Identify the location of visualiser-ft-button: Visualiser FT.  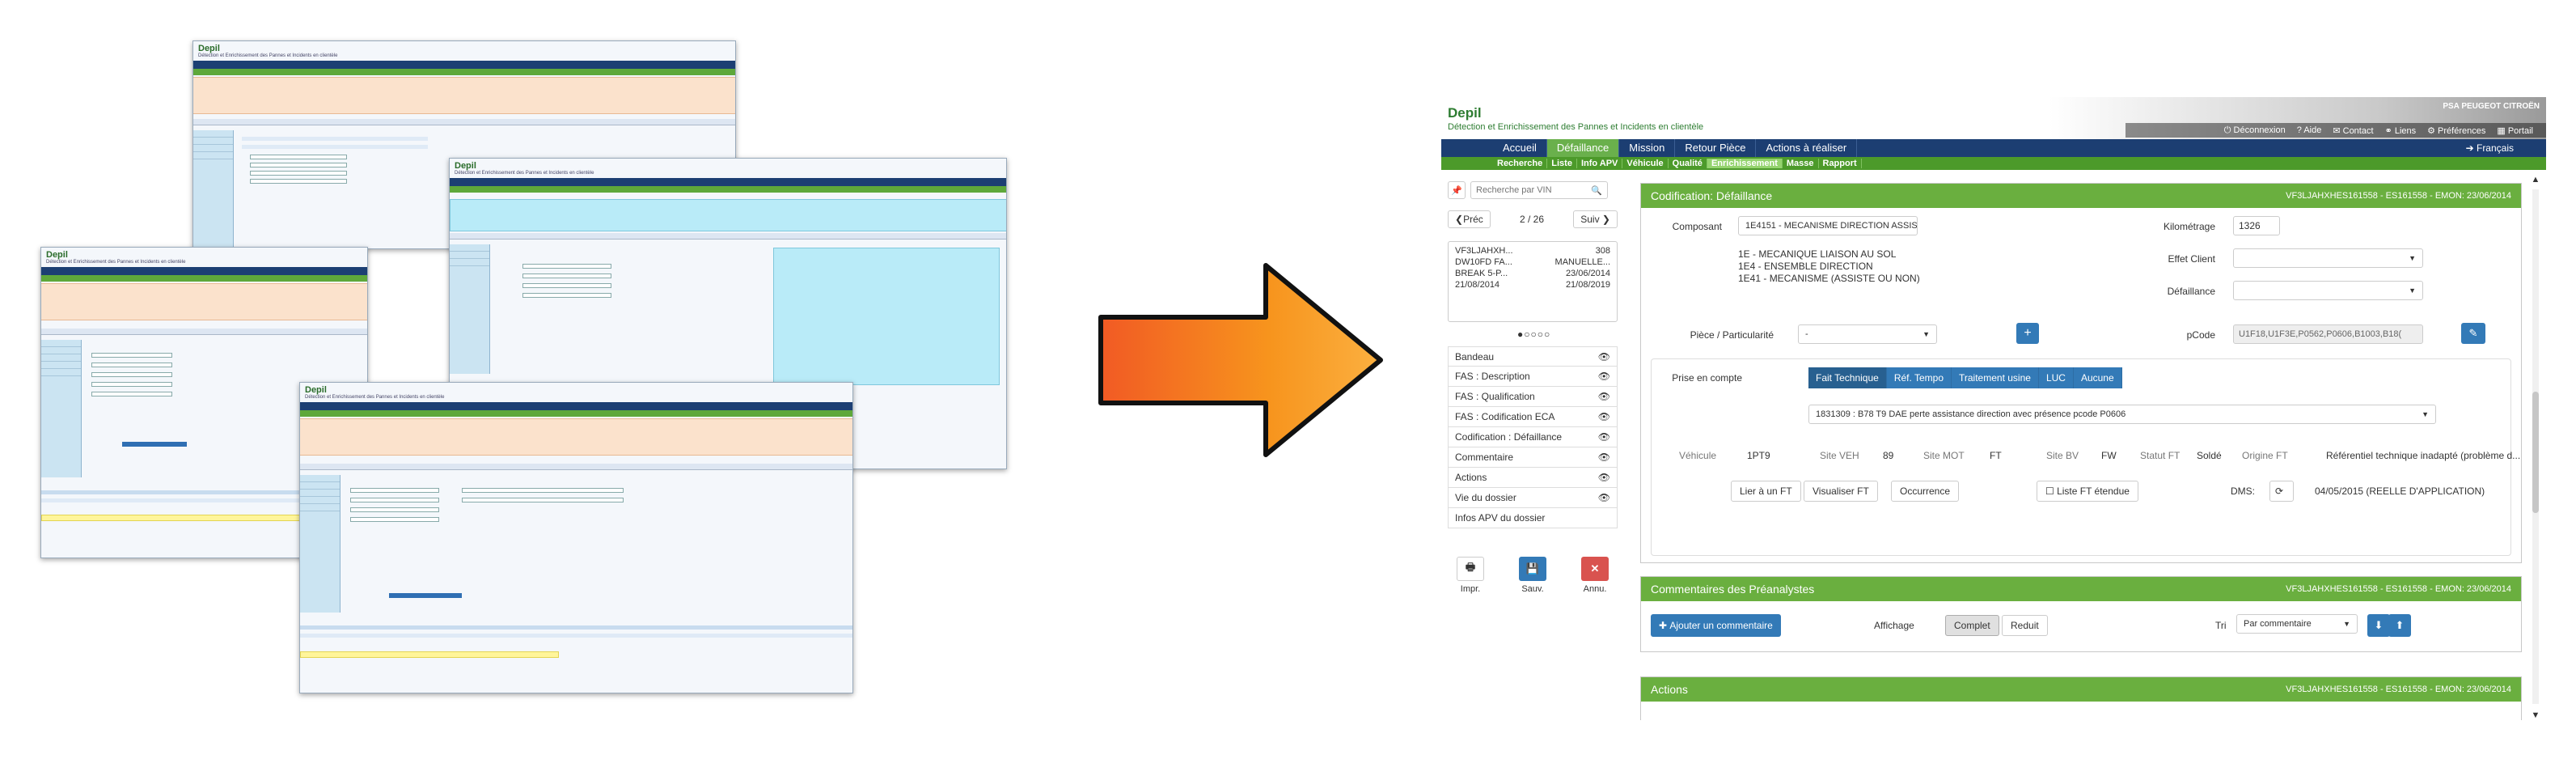
(1841, 491).